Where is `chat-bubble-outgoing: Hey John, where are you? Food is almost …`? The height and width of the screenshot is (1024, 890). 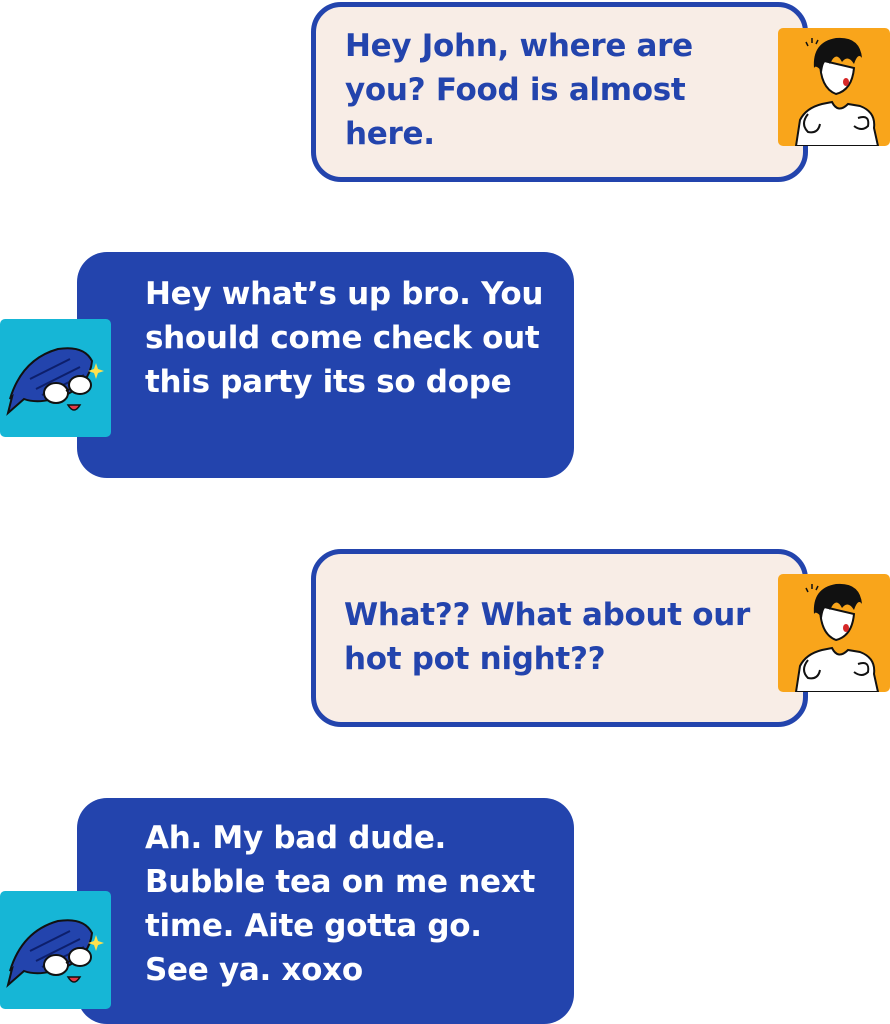 chat-bubble-outgoing: Hey John, where are you? Food is almost … is located at coordinates (559, 92).